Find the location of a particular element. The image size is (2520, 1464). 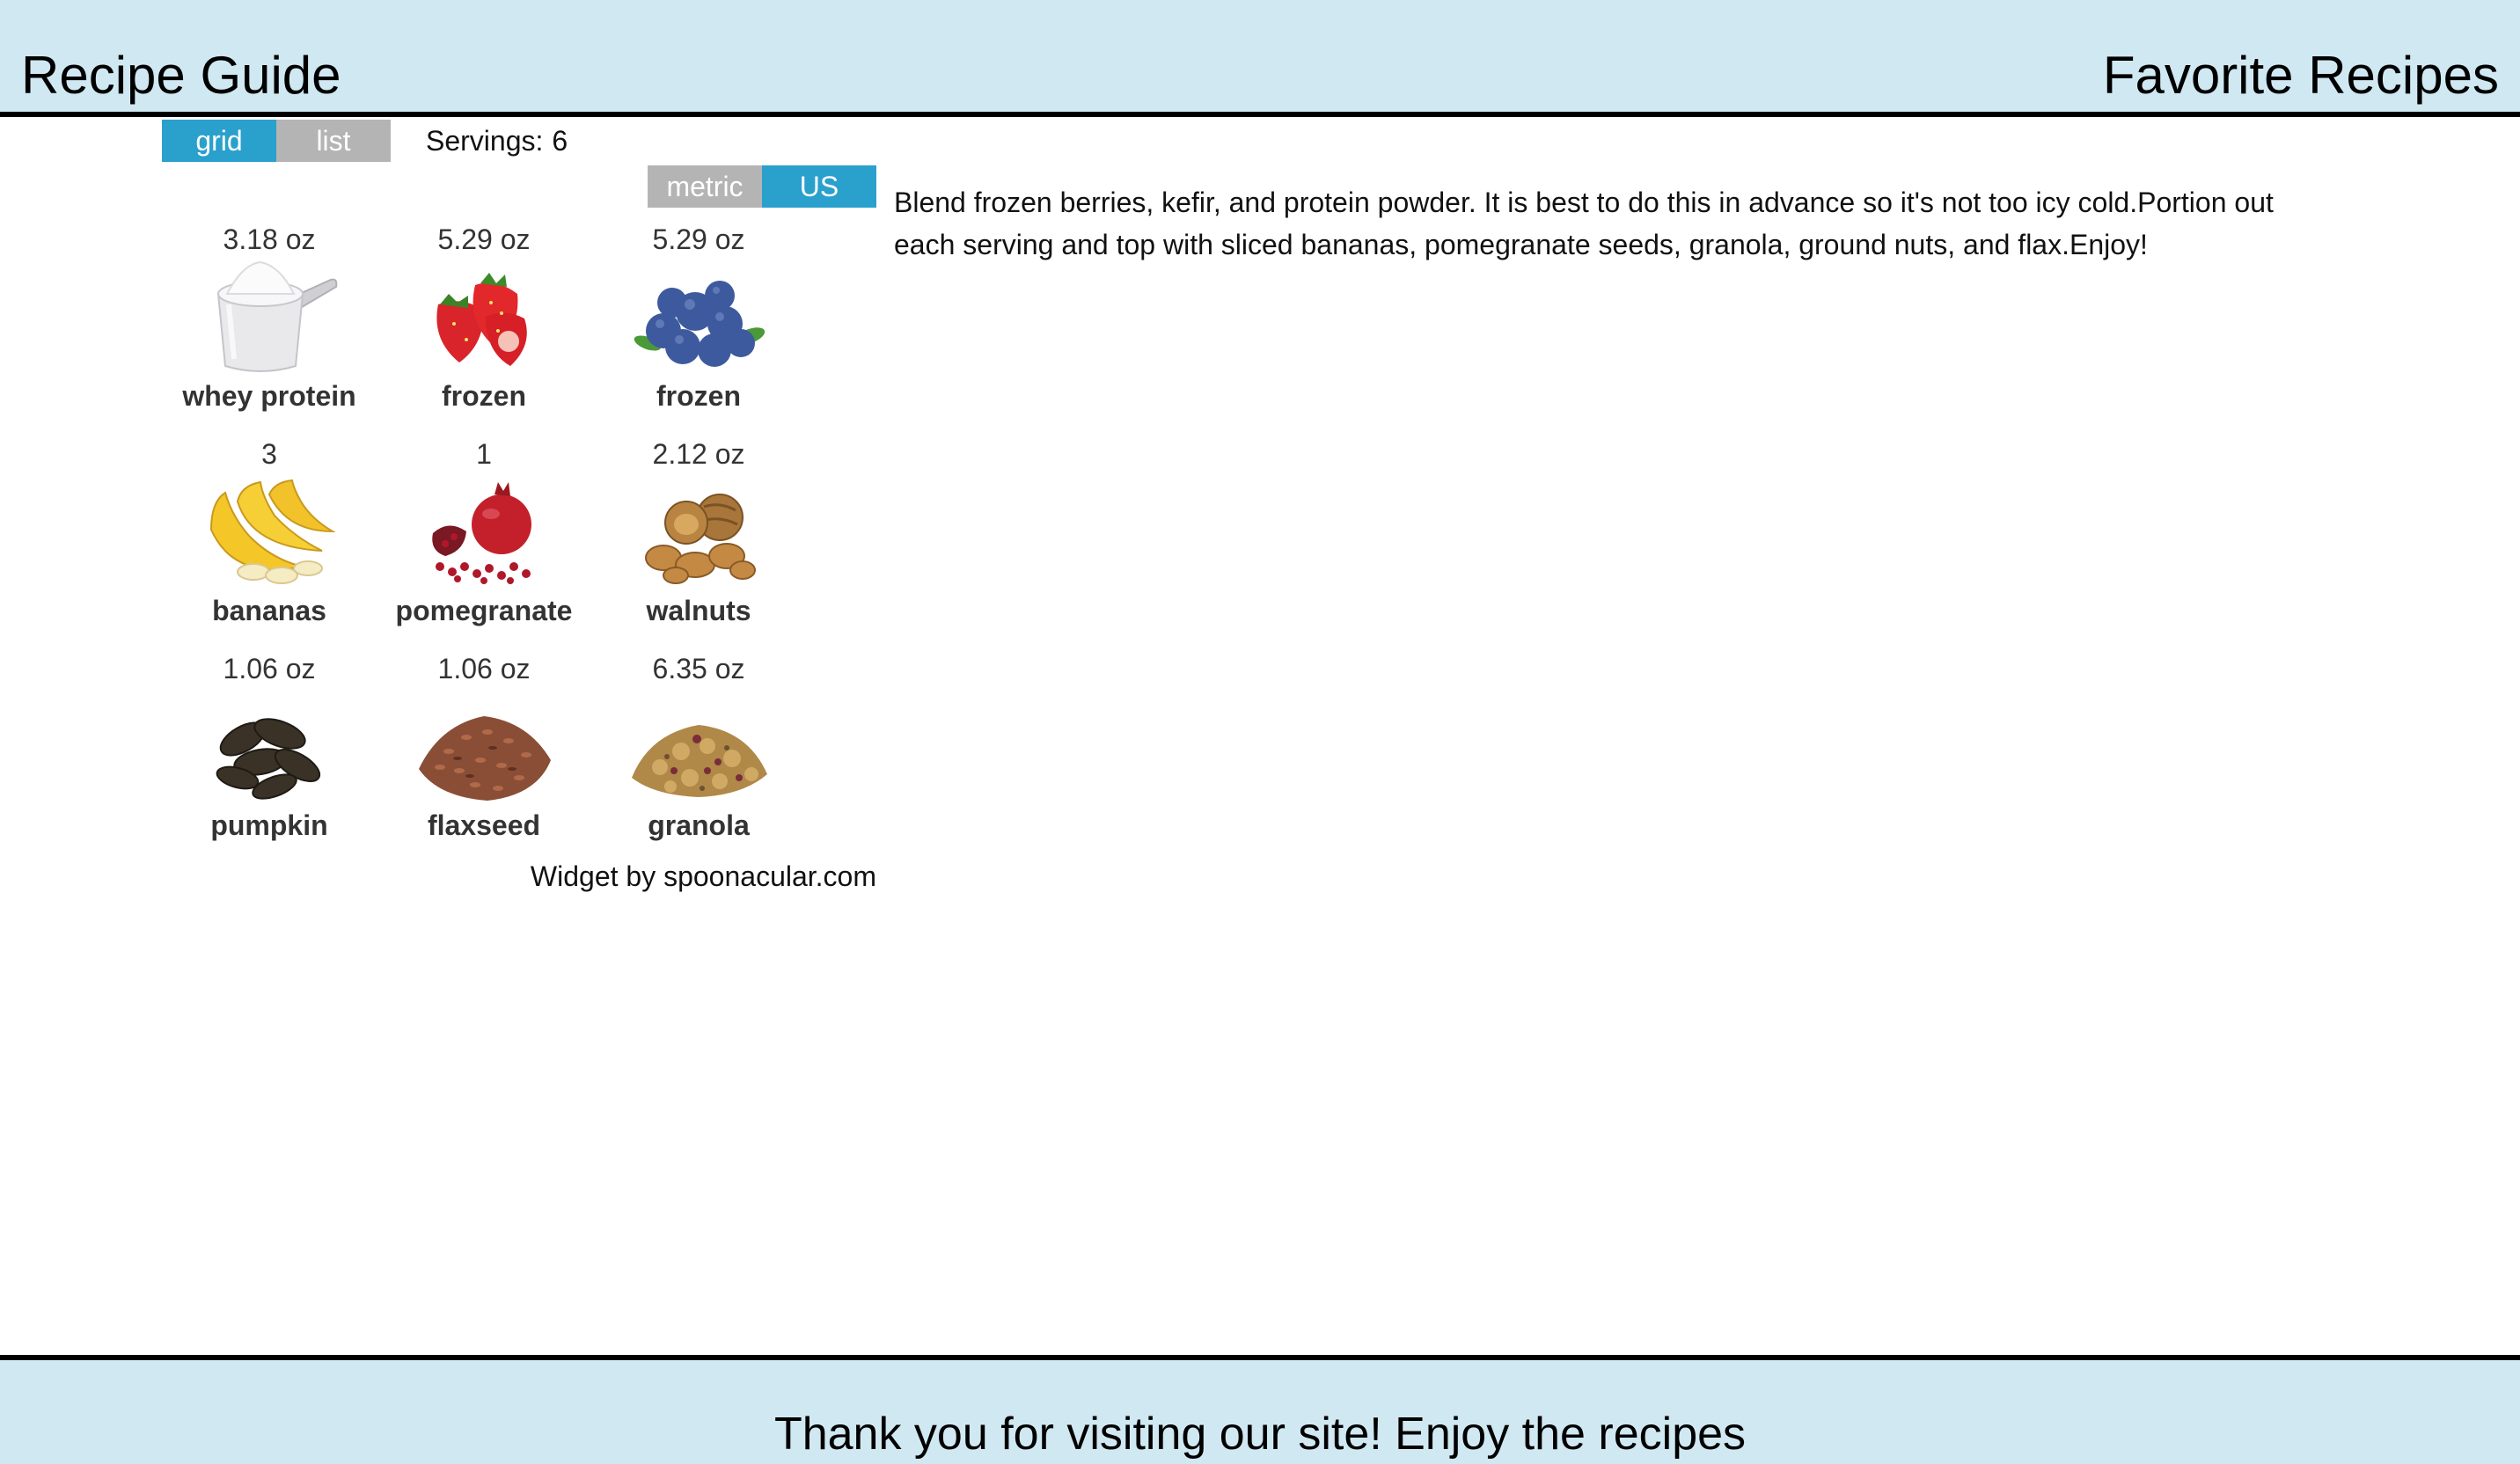

servings-control: Servings: 6 is located at coordinates (497, 140).